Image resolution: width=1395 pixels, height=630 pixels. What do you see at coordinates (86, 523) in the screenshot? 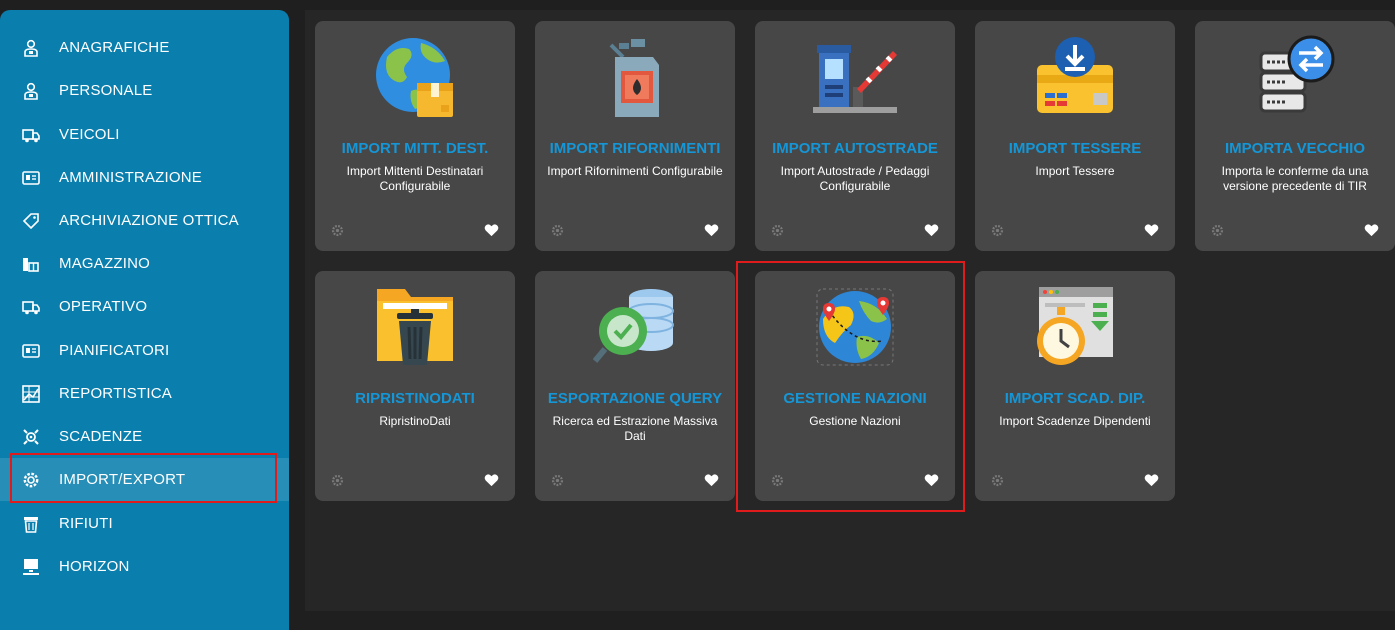
I see `sidebar-item-label: RIFIUTI` at bounding box center [86, 523].